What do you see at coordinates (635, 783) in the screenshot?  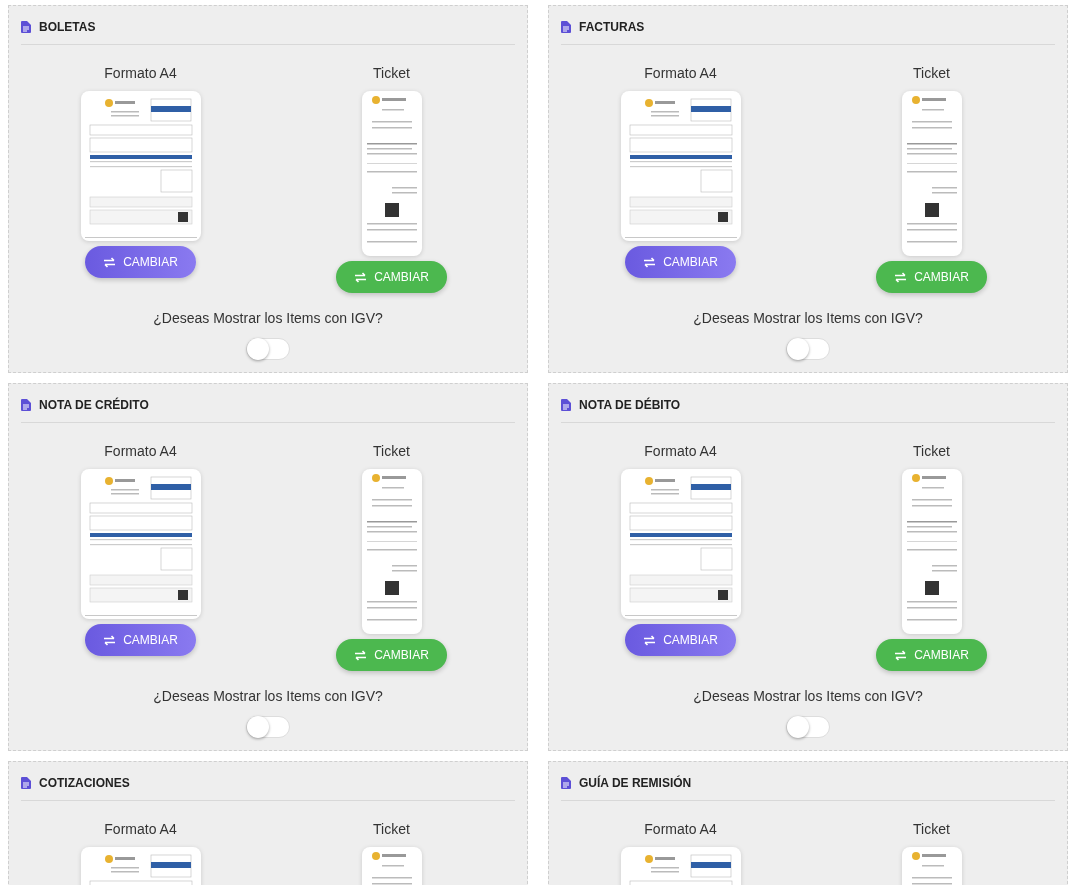 I see `section-title: GUÍA DE REMISIÓN` at bounding box center [635, 783].